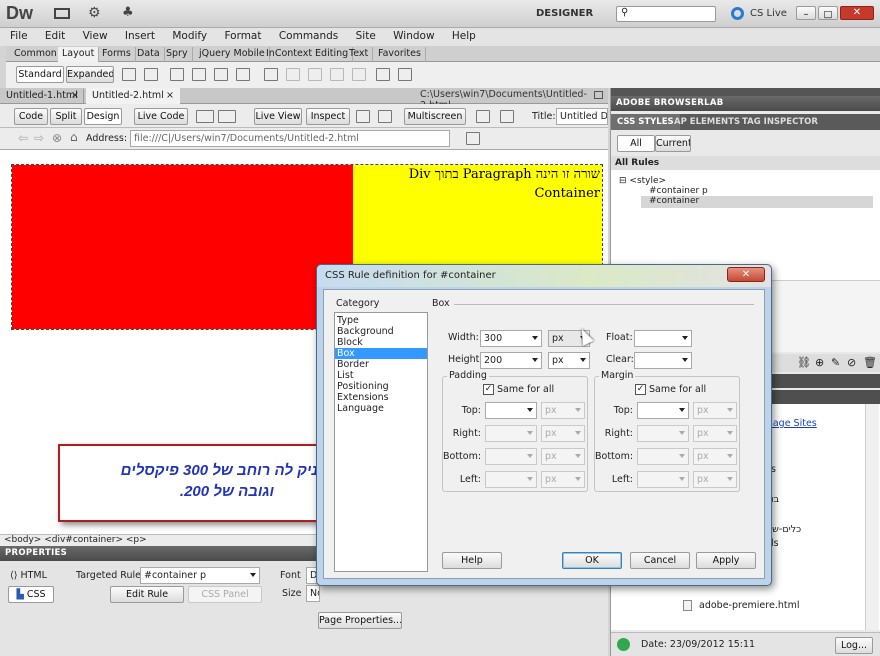 The height and width of the screenshot is (656, 880). Describe the element at coordinates (726, 560) in the screenshot. I see `apply-button: Apply` at that location.